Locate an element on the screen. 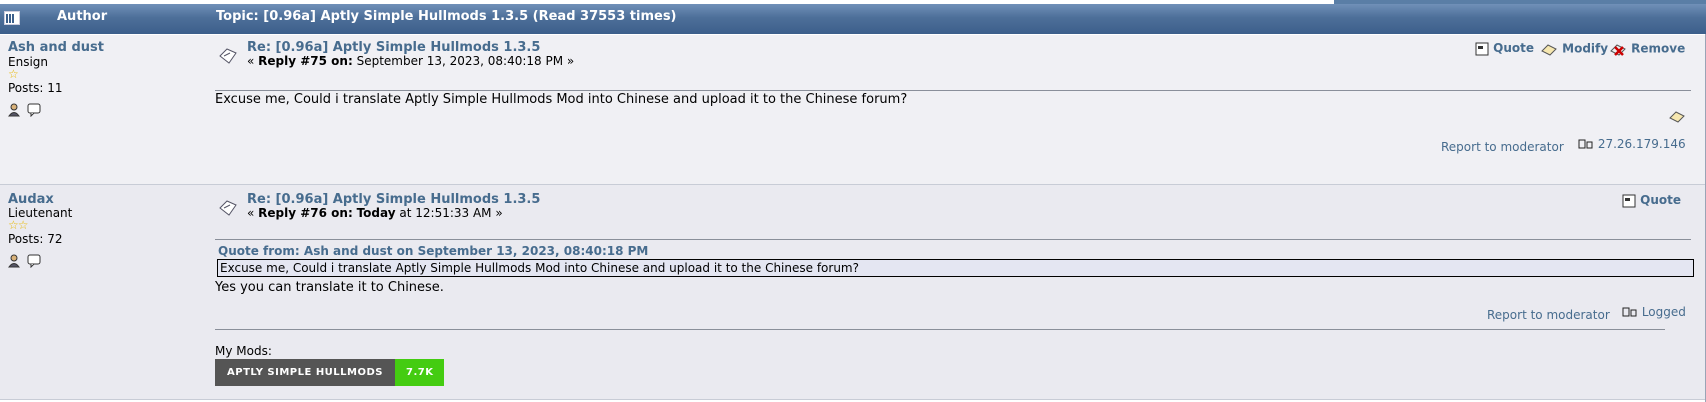 Image resolution: width=1706 pixels, height=402 pixels. reply-number: Reply #75 on: is located at coordinates (305, 61).